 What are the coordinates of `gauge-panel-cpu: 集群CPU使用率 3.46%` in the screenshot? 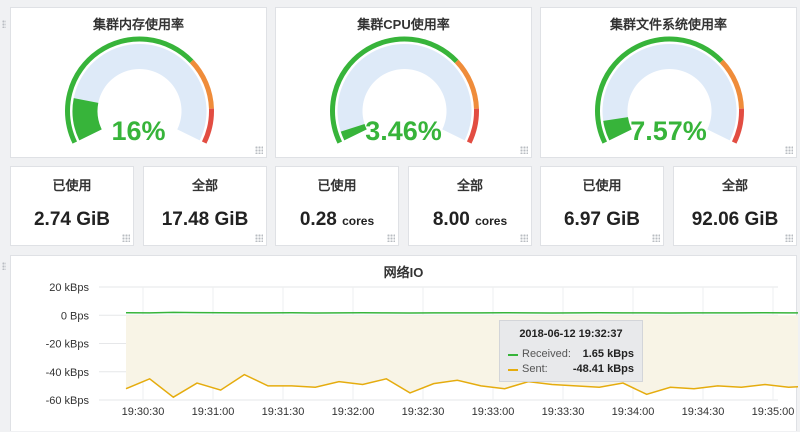 It's located at (403, 82).